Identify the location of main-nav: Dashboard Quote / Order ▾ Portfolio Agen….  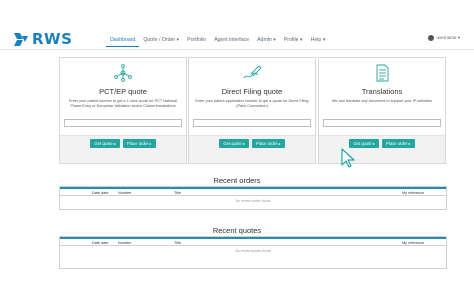
(217, 40).